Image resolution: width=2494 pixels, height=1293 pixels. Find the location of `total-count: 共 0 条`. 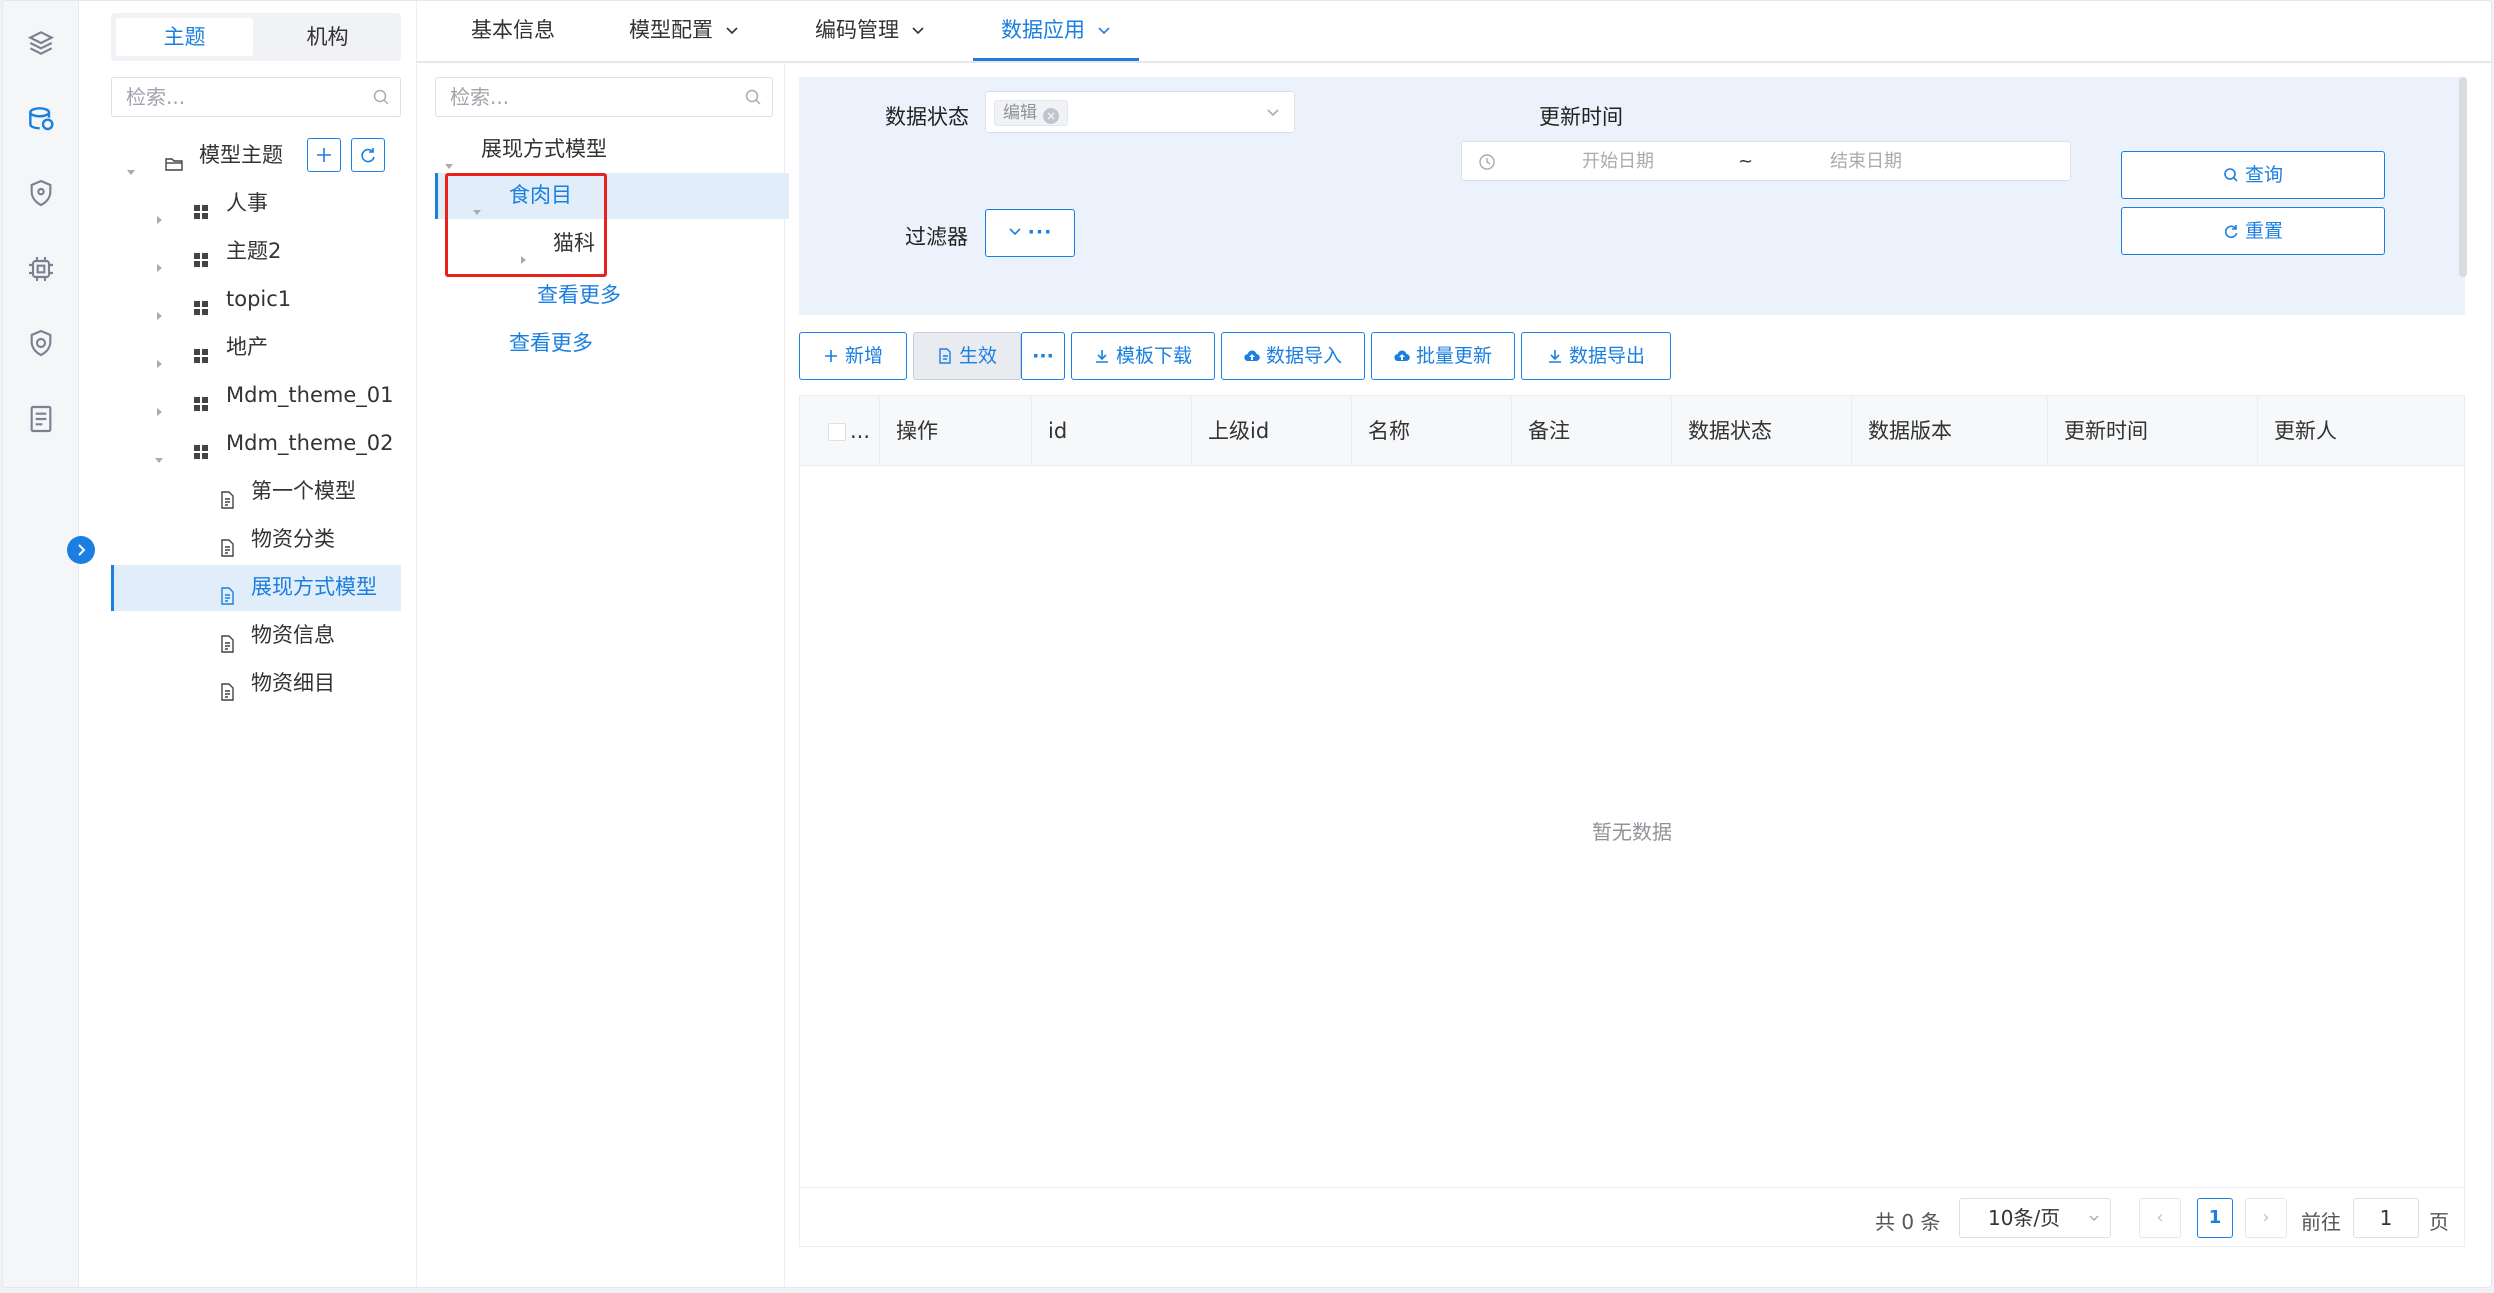

total-count: 共 0 条 is located at coordinates (1908, 1222).